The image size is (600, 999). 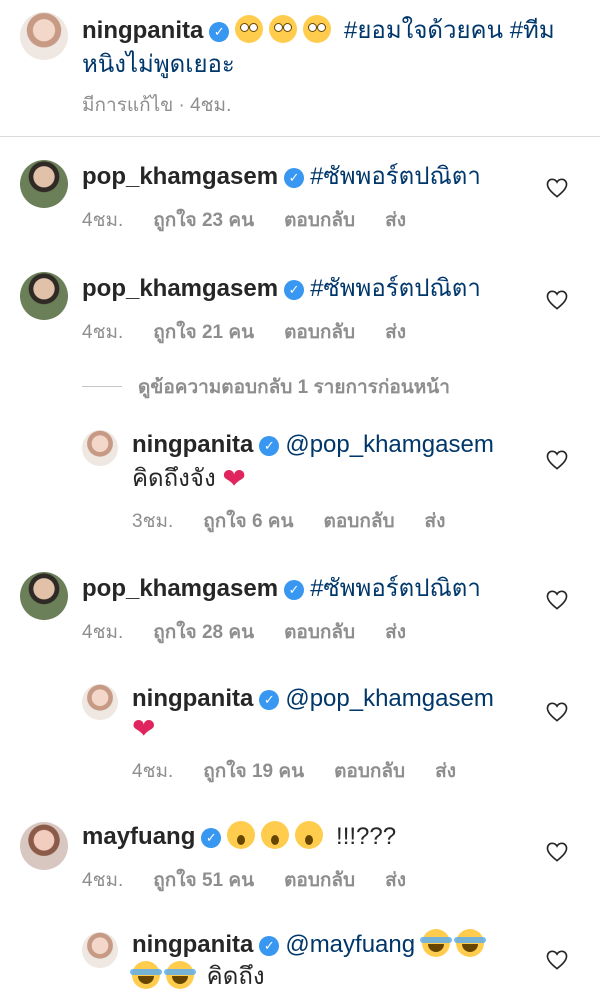 I want to click on reply-line-2-text: คิดถึงจัง, so click(x=174, y=478).